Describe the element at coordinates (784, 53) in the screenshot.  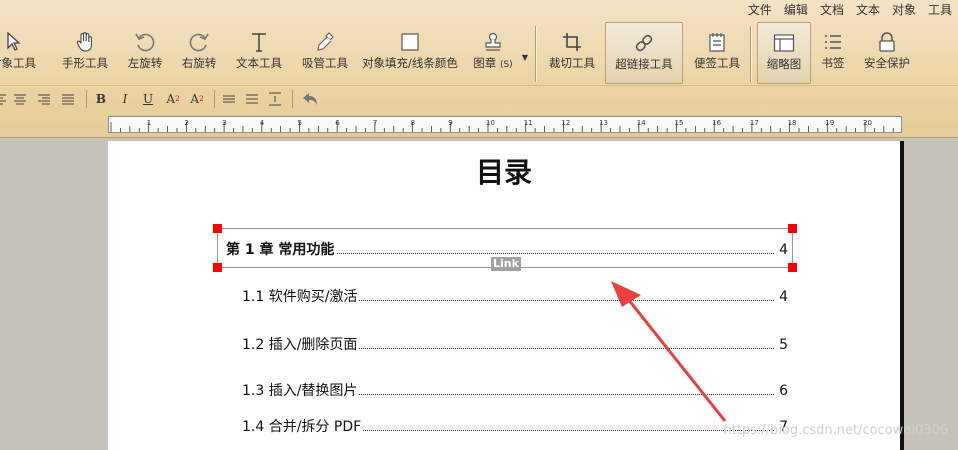
I see `thumbnails-button: 缩略图` at that location.